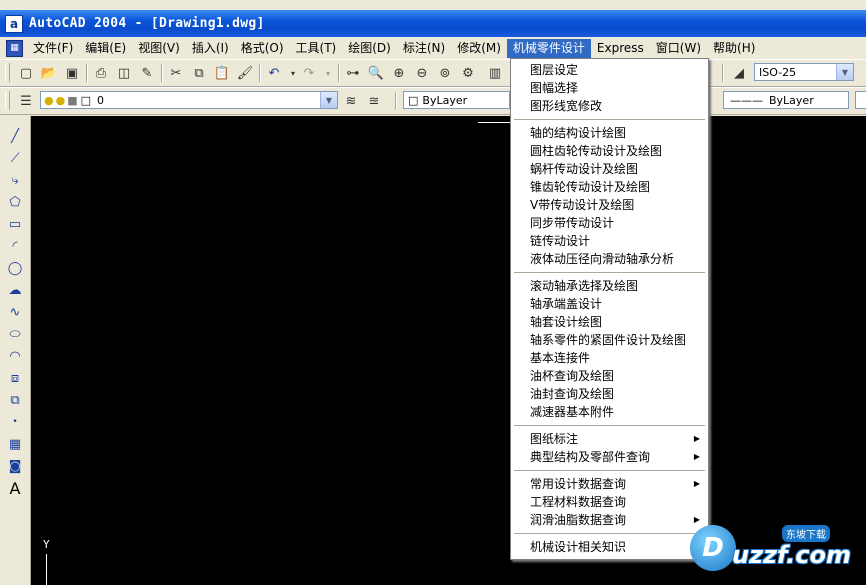 The image size is (866, 585). I want to click on menu-item-chain-drive: 链传动设计, so click(609, 241).